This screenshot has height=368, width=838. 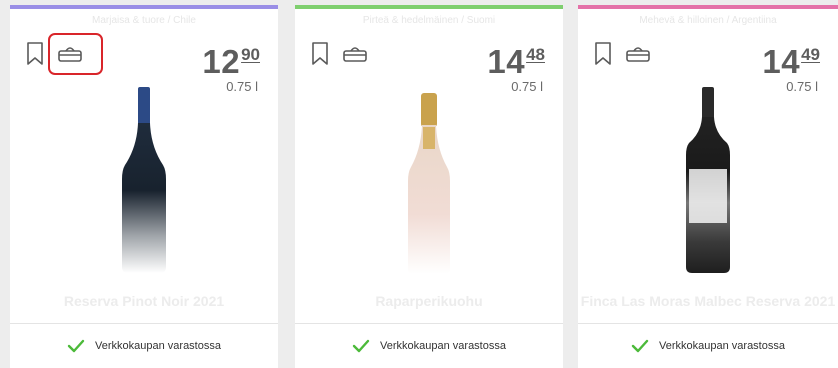 I want to click on basket-highlight-box, so click(x=75, y=54).